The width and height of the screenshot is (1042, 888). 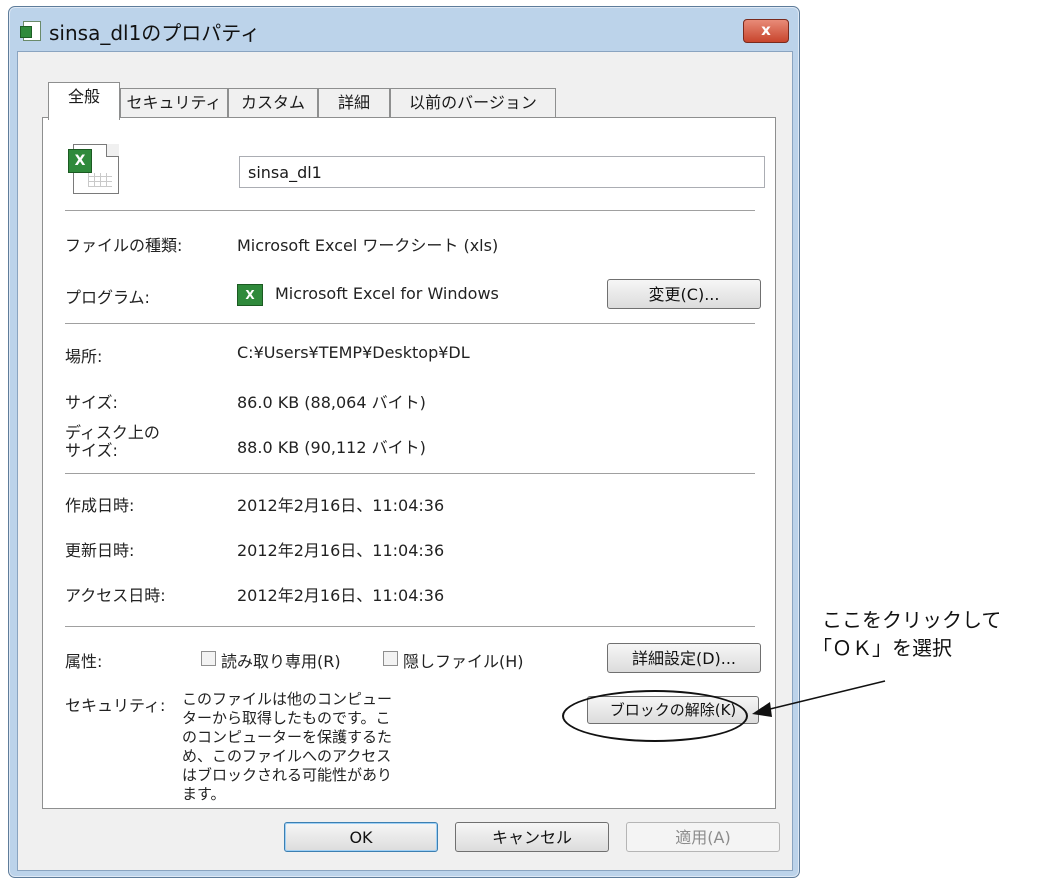 What do you see at coordinates (84, 101) in the screenshot?
I see `tab-general: 全般` at bounding box center [84, 101].